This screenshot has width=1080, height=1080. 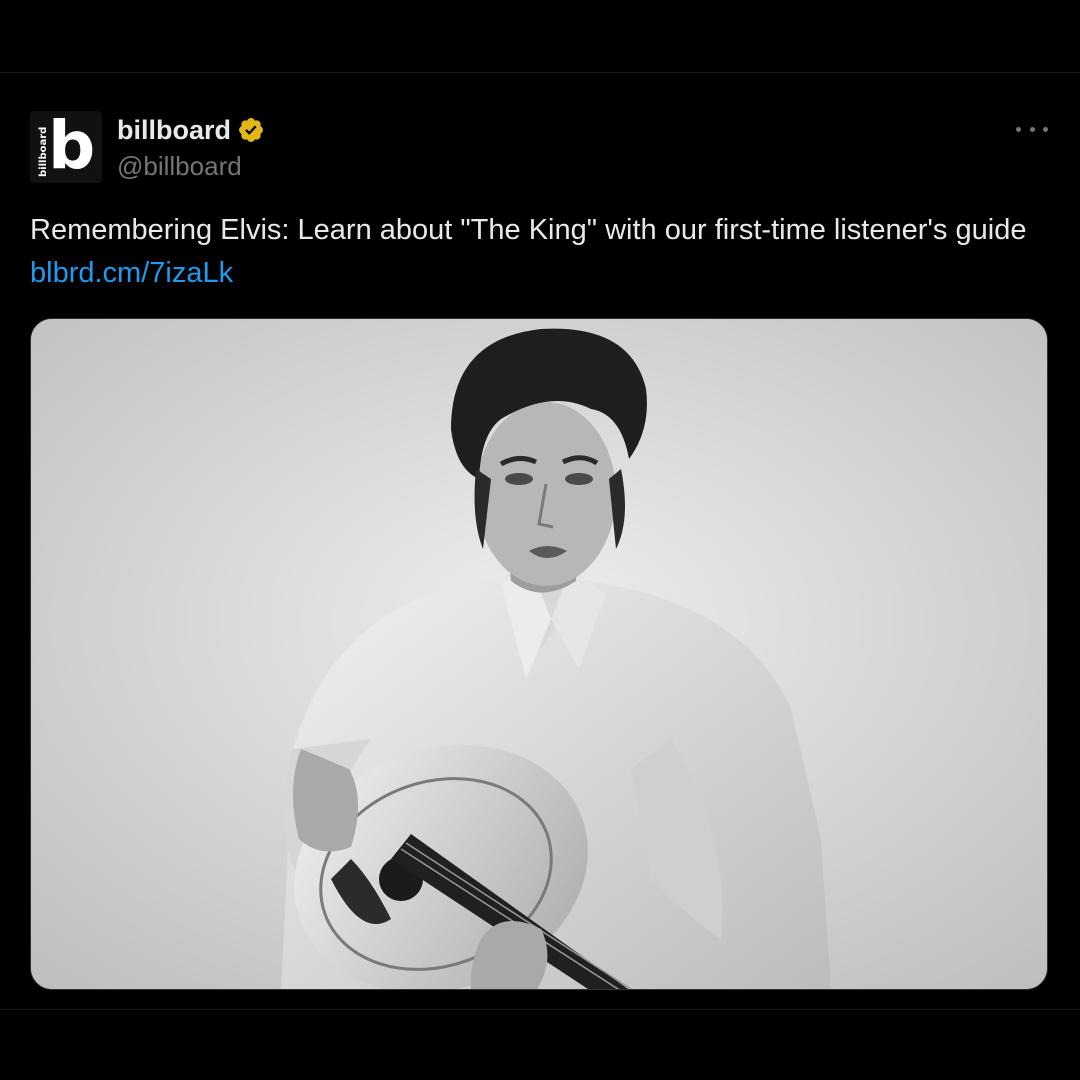 I want to click on author-display-name: billboard, so click(x=174, y=130).